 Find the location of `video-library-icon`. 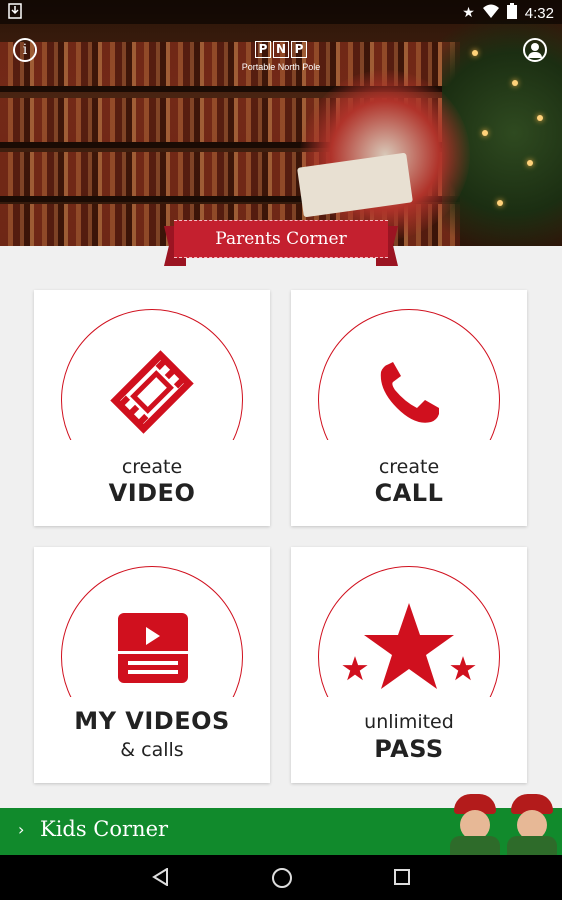

video-library-icon is located at coordinates (152, 649).